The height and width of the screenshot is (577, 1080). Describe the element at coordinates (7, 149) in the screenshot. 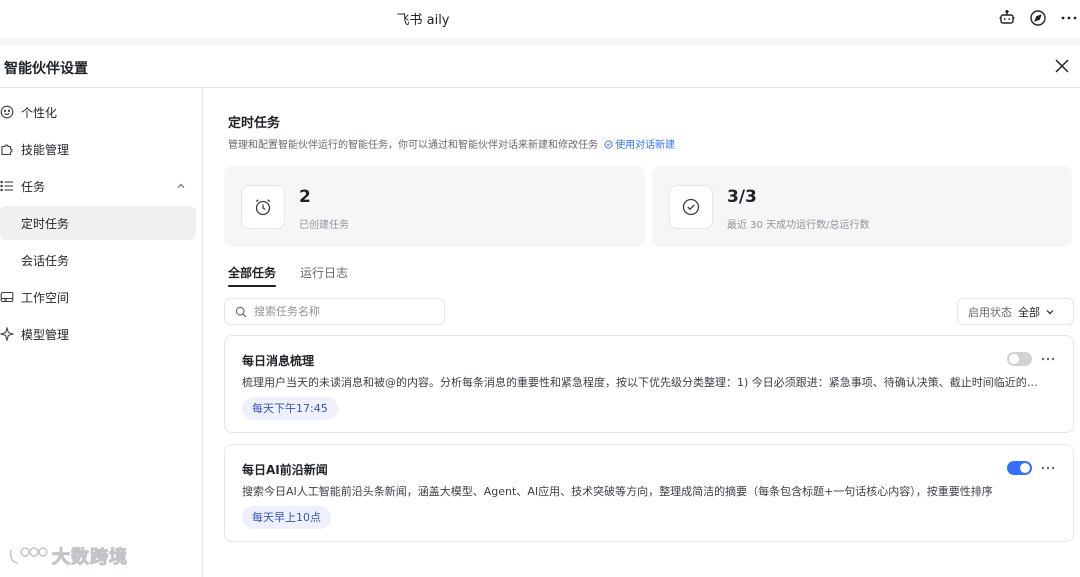

I see `puzzle-icon` at that location.